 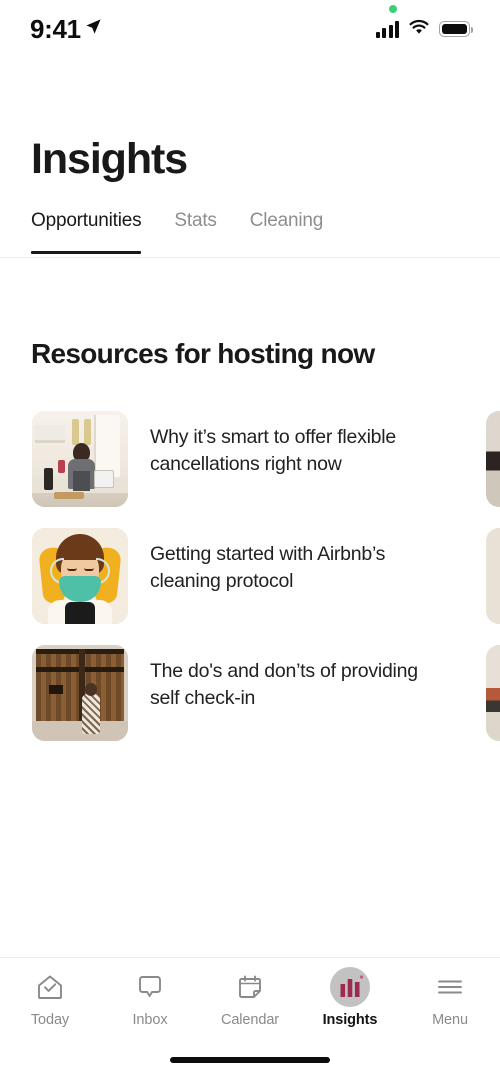 I want to click on nav-label: Inbox, so click(x=150, y=1020).